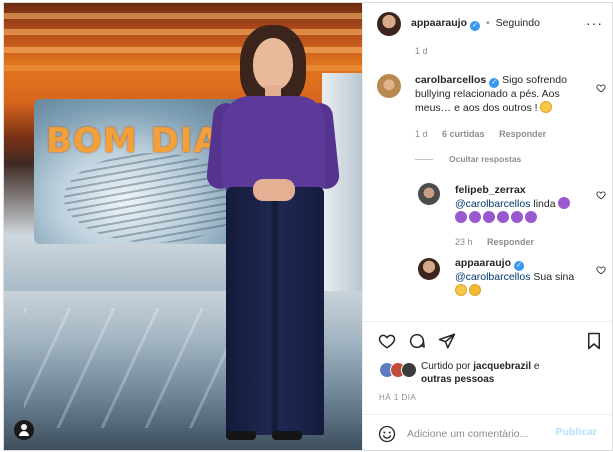 This screenshot has width=613, height=452. What do you see at coordinates (274, 190) in the screenshot?
I see `presenter-hands` at bounding box center [274, 190].